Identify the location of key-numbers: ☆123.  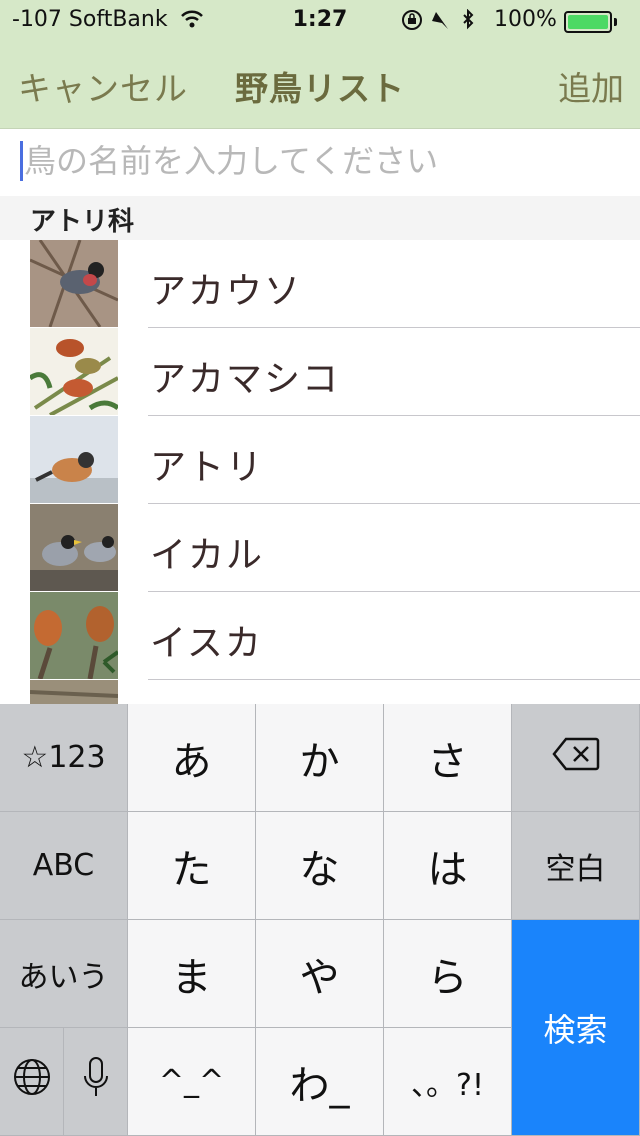
(64, 758).